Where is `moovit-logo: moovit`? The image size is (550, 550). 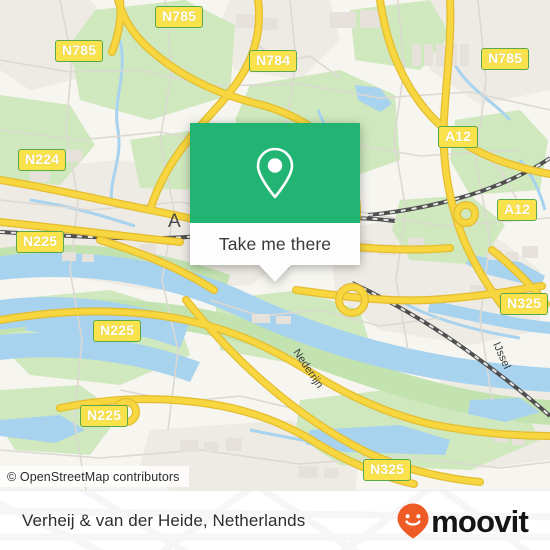
moovit-logo: moovit is located at coordinates (462, 521).